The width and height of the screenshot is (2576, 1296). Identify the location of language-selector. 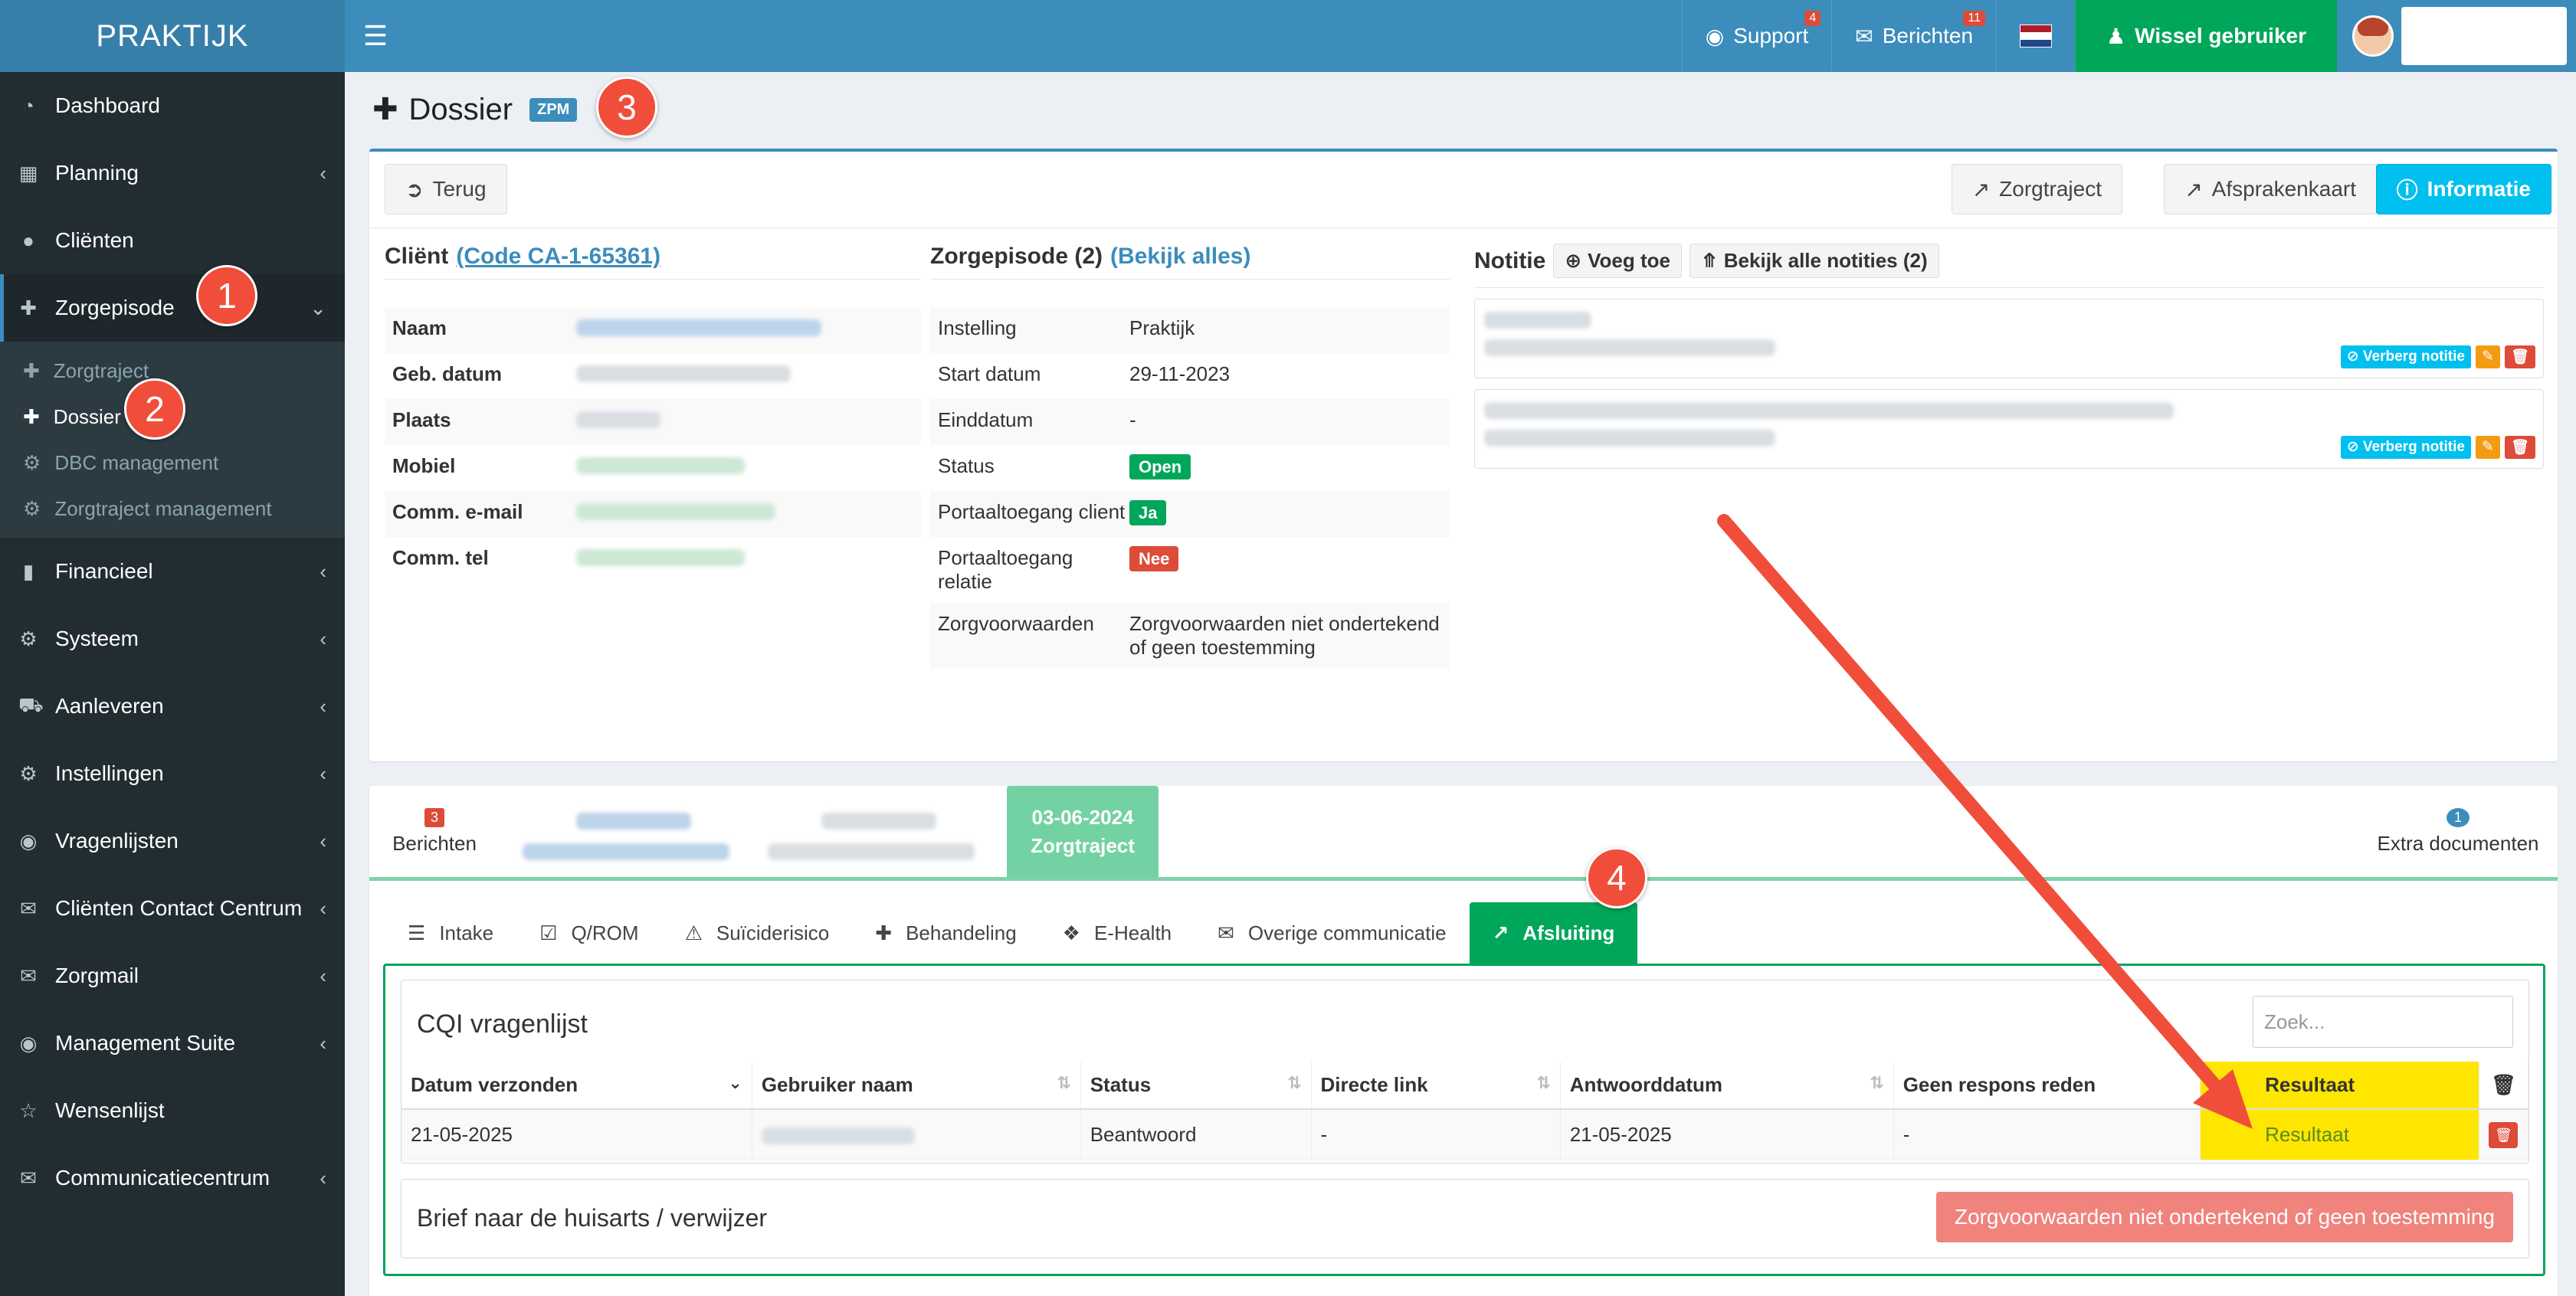
(2036, 36).